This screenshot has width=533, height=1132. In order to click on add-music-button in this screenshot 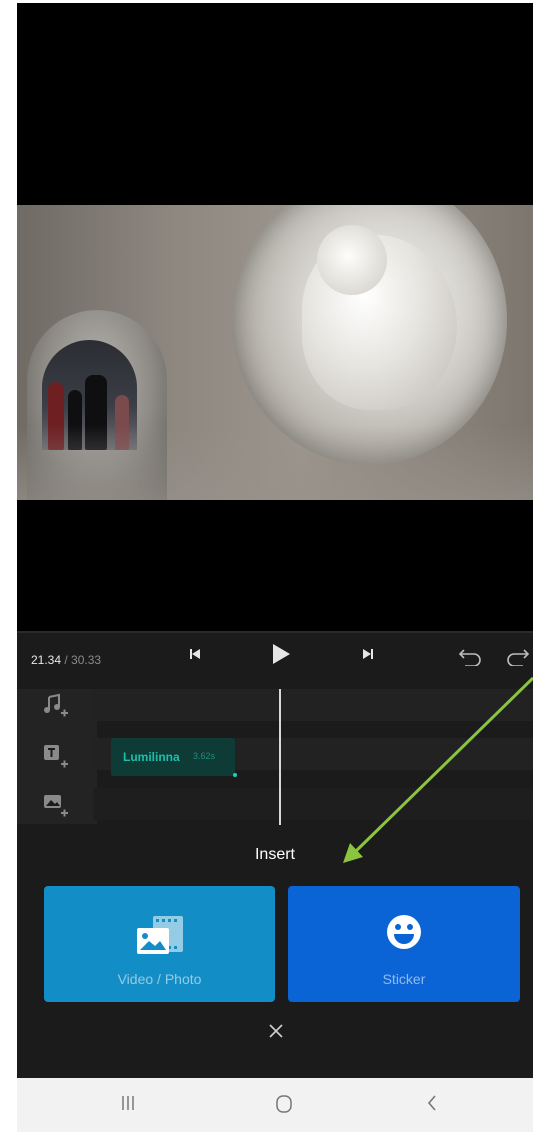, I will do `click(56, 706)`.